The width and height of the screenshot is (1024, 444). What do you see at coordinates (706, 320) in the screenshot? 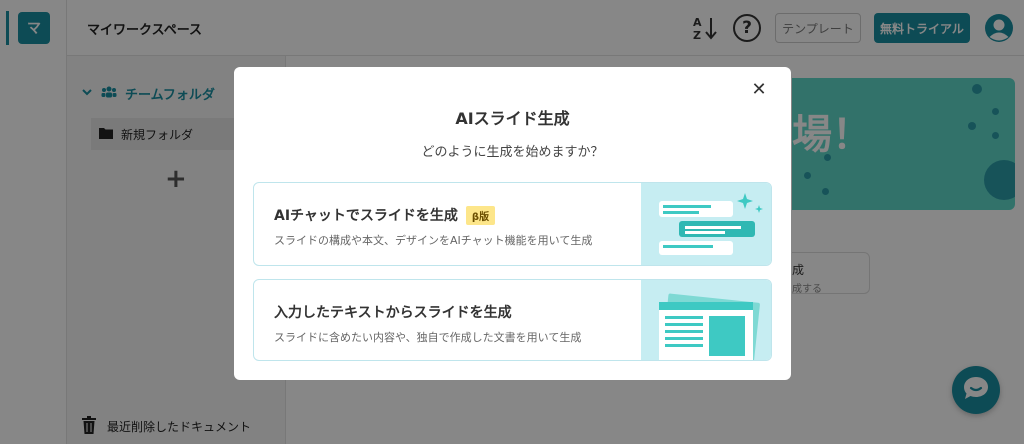
I see `document-illustration-icon` at bounding box center [706, 320].